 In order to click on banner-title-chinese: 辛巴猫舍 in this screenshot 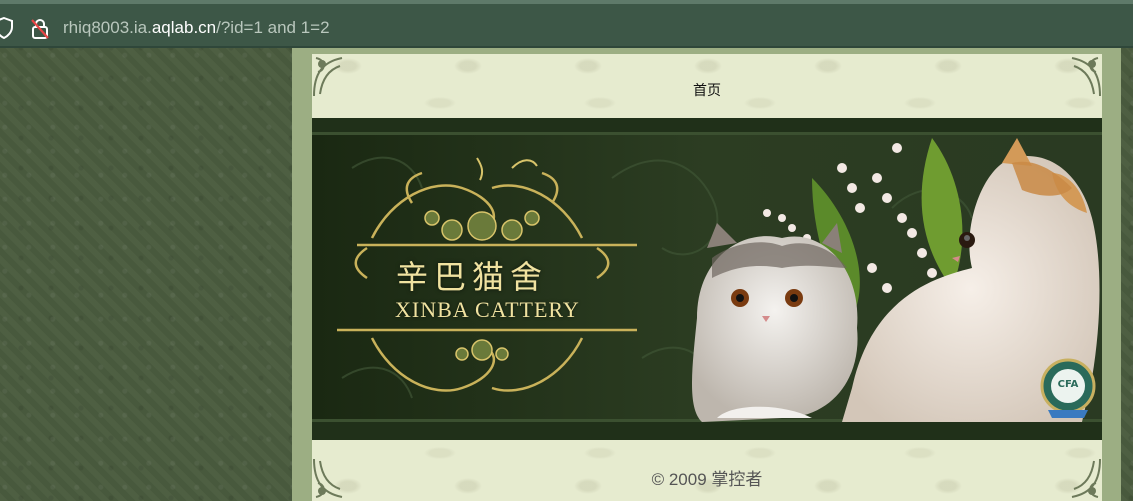, I will do `click(472, 277)`.